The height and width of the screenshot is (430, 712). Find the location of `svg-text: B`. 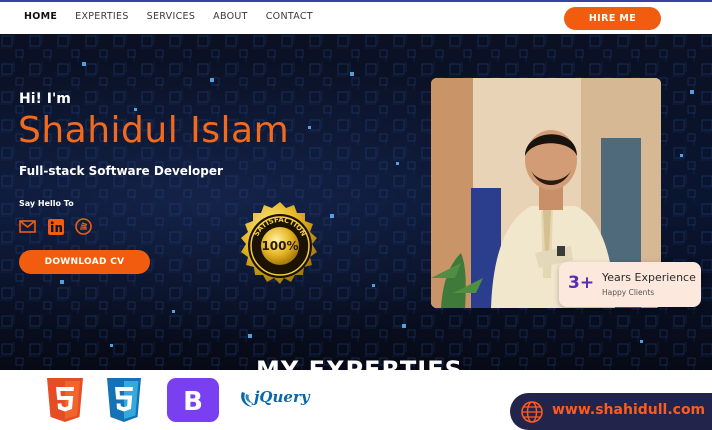

svg-text: B is located at coordinates (193, 402).